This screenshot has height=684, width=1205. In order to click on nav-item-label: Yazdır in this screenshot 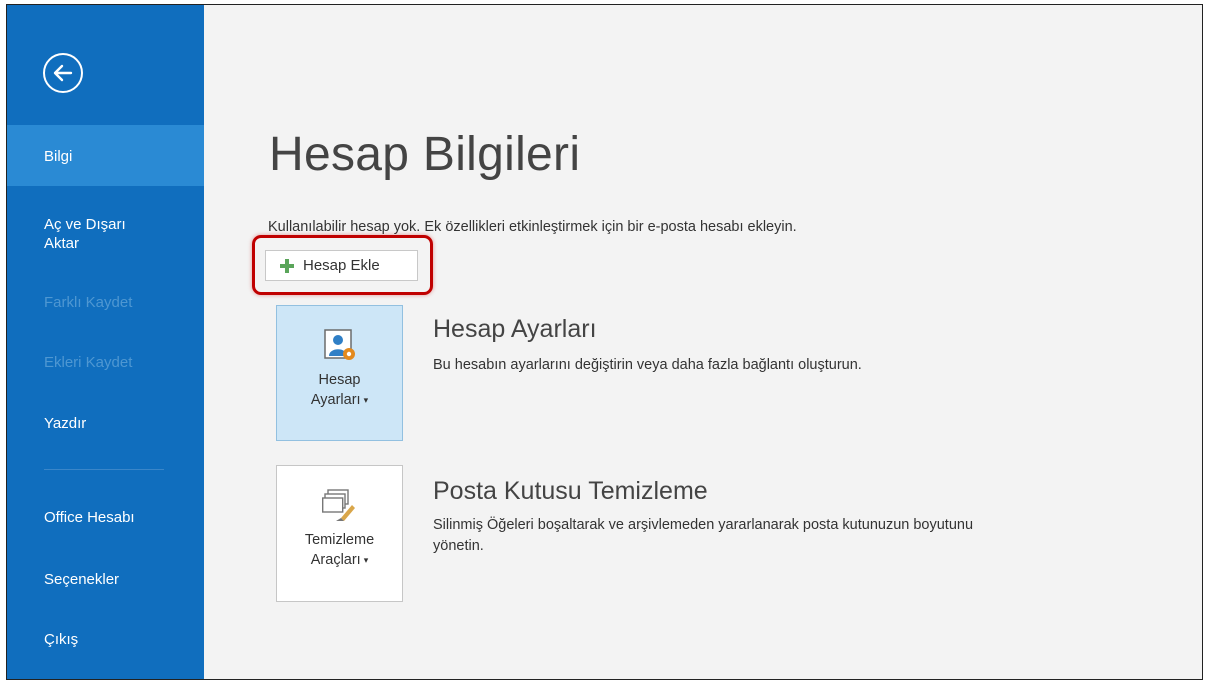, I will do `click(65, 423)`.